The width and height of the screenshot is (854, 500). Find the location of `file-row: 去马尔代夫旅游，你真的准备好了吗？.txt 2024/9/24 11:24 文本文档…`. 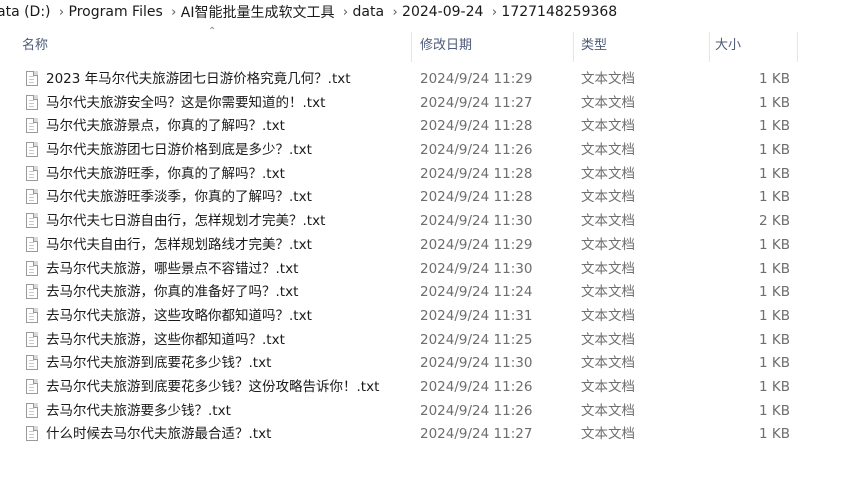

file-row: 去马尔代夫旅游，你真的准备好了吗？.txt 2024/9/24 11:24 文本文档… is located at coordinates (427, 292).